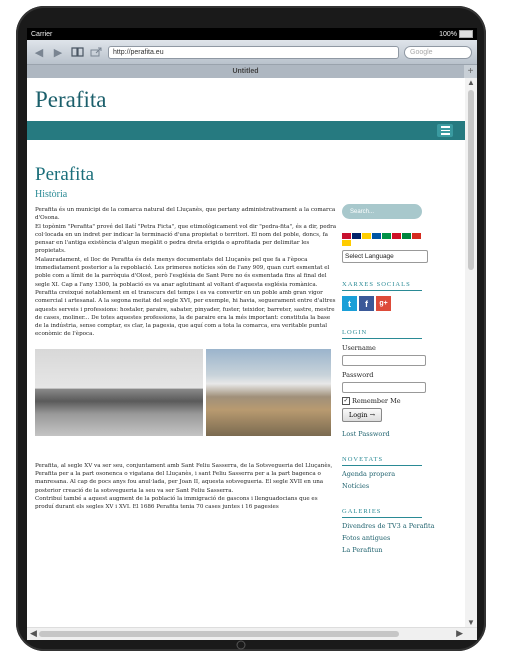 This screenshot has height=655, width=505. What do you see at coordinates (119, 392) in the screenshot?
I see `historic-photo` at bounding box center [119, 392].